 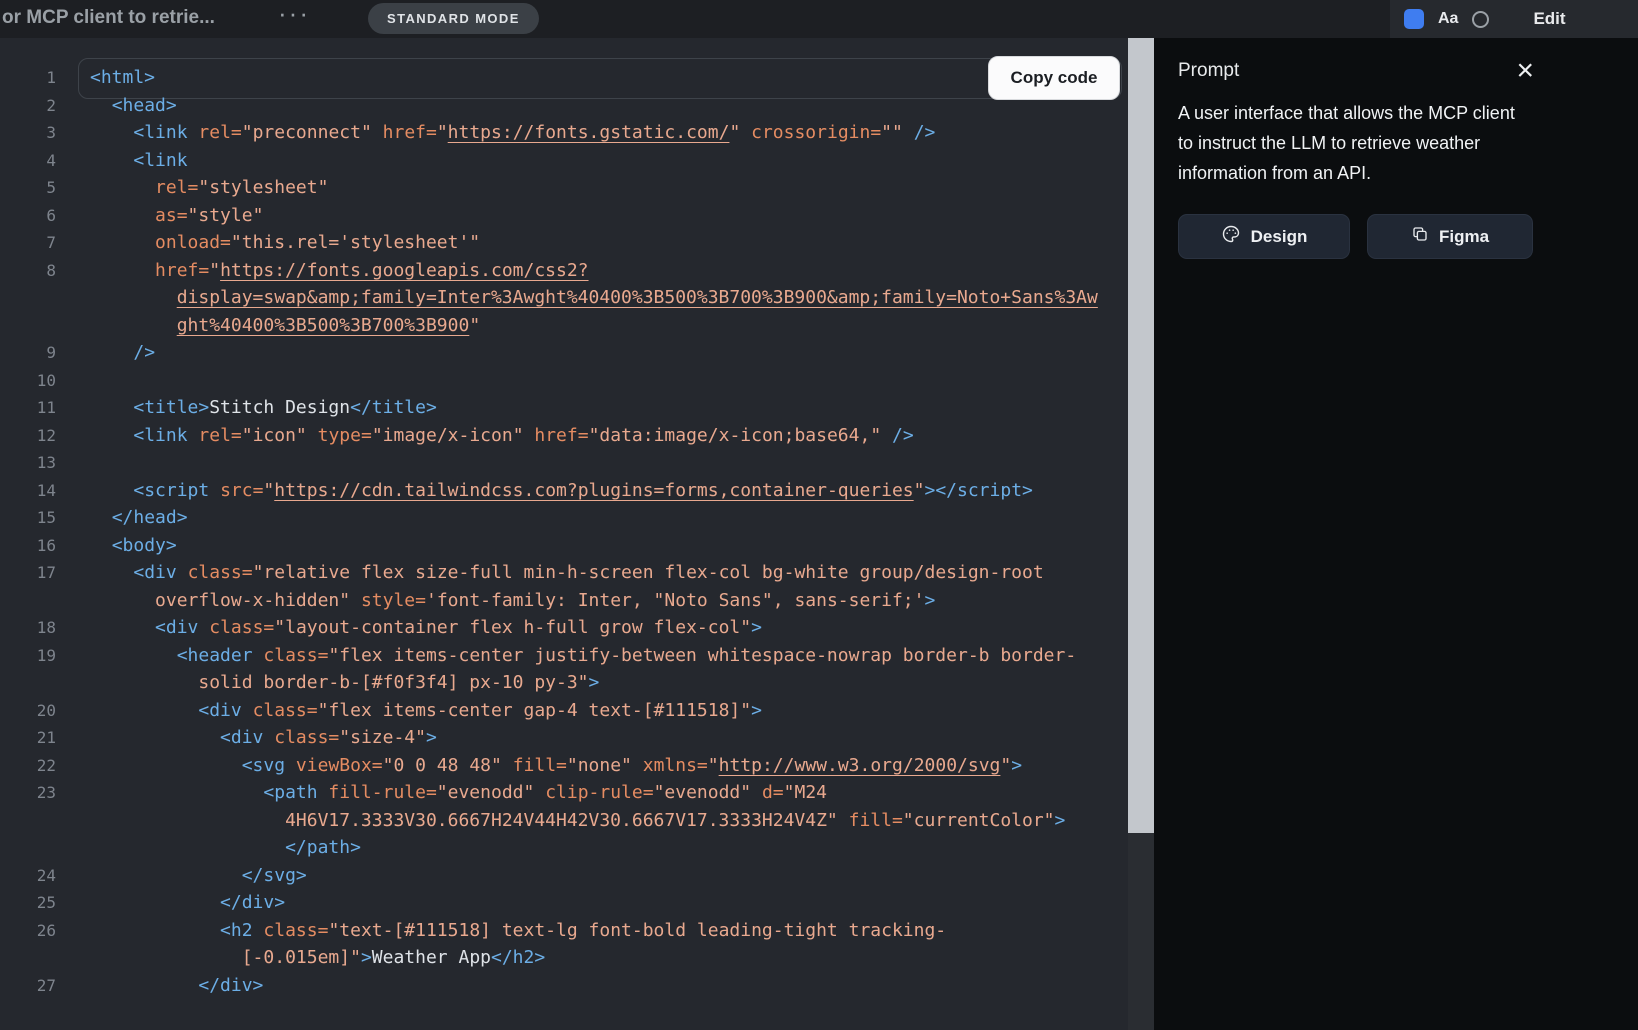 I want to click on line-number: 25, so click(x=46, y=902).